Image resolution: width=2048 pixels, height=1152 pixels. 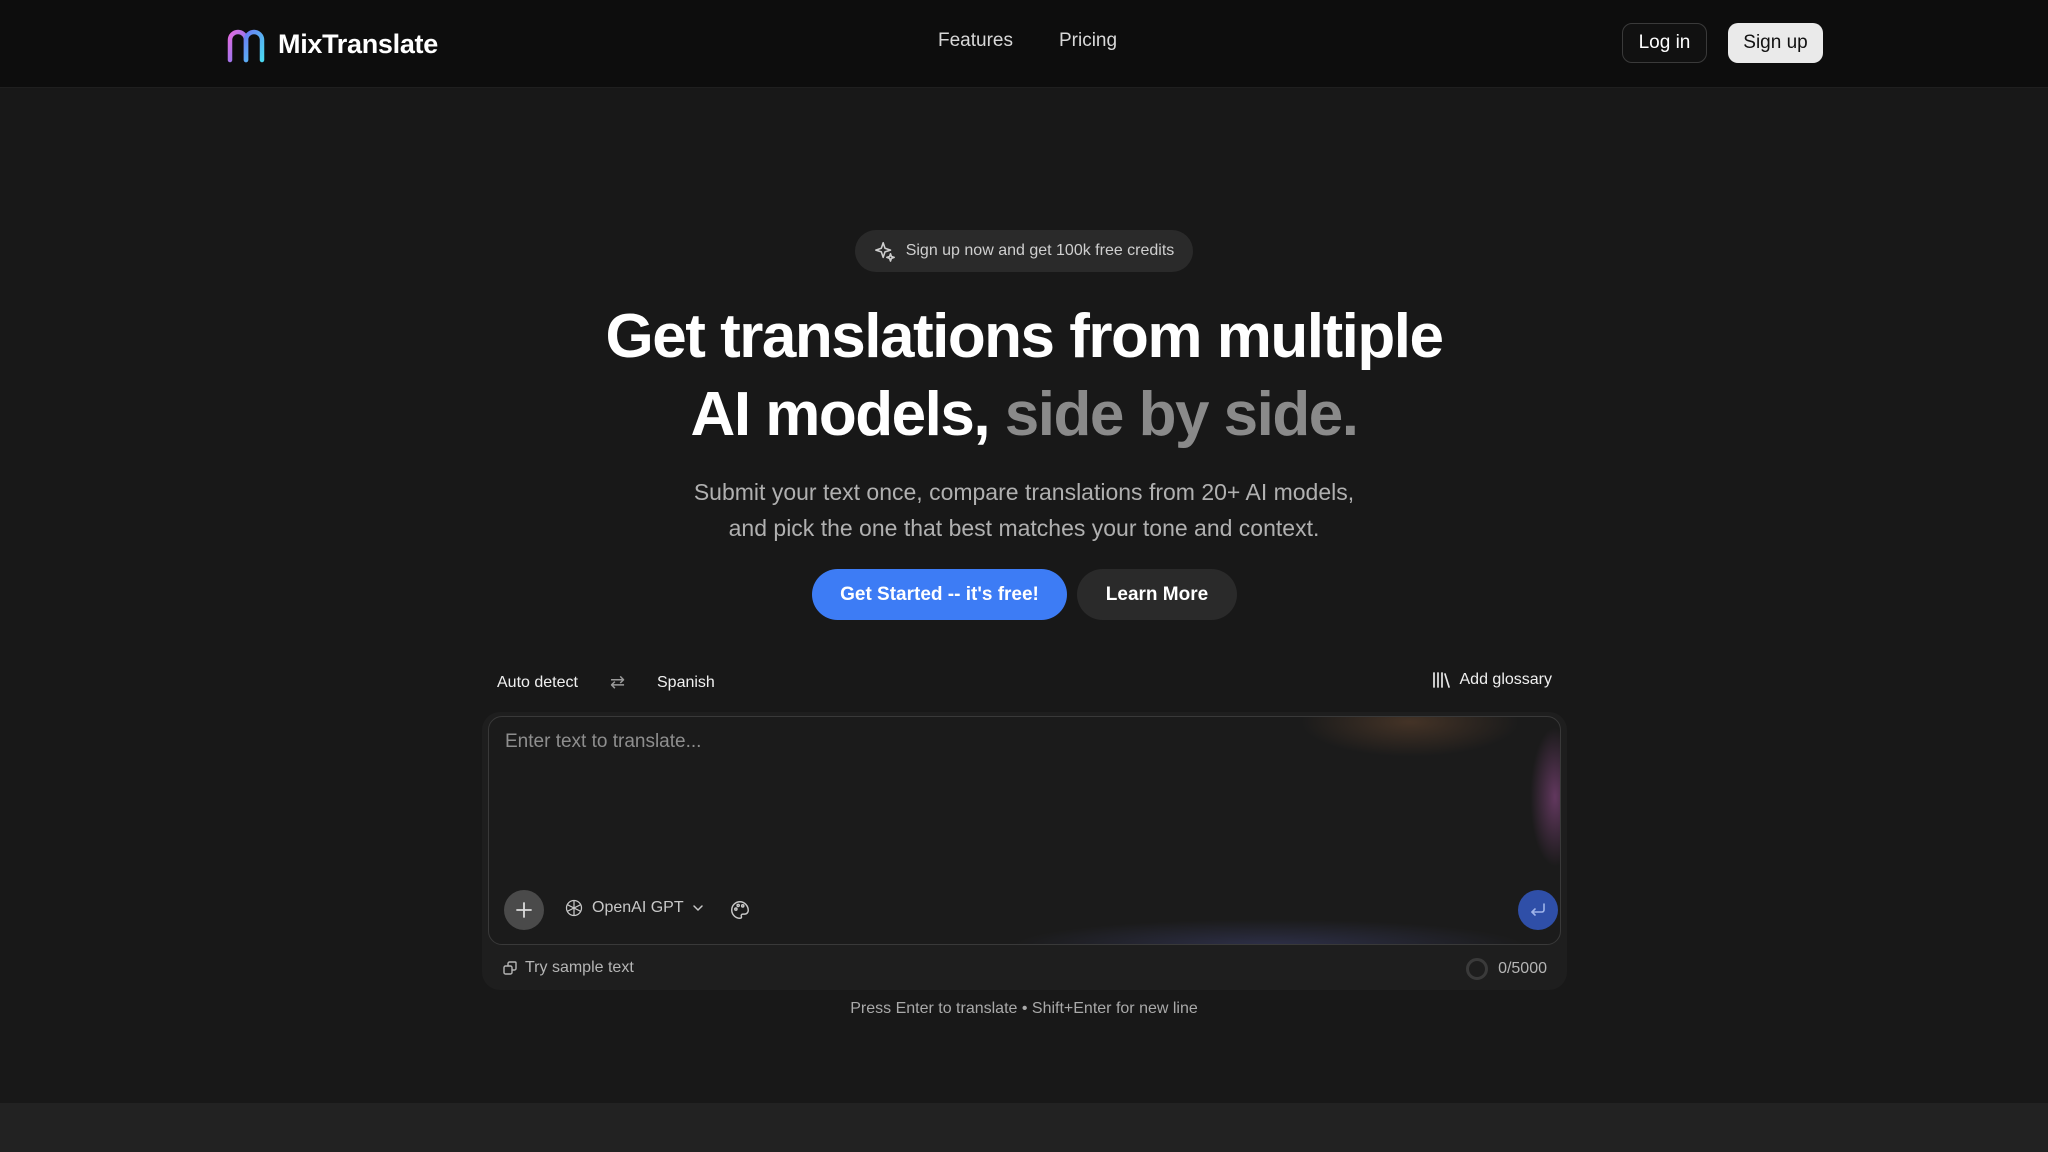 I want to click on style-tone-button, so click(x=740, y=912).